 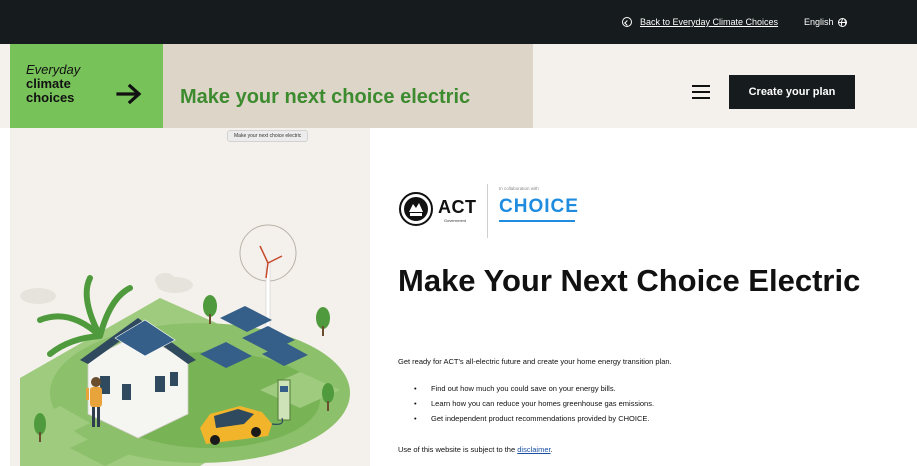 What do you see at coordinates (539, 206) in the screenshot?
I see `choice-logo: CHOICE` at bounding box center [539, 206].